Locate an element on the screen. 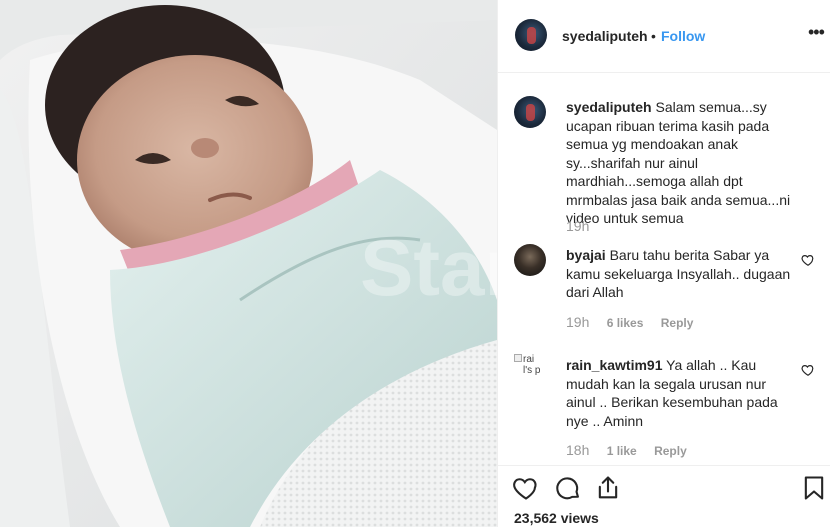 The width and height of the screenshot is (830, 527). comment-icon is located at coordinates (568, 488).